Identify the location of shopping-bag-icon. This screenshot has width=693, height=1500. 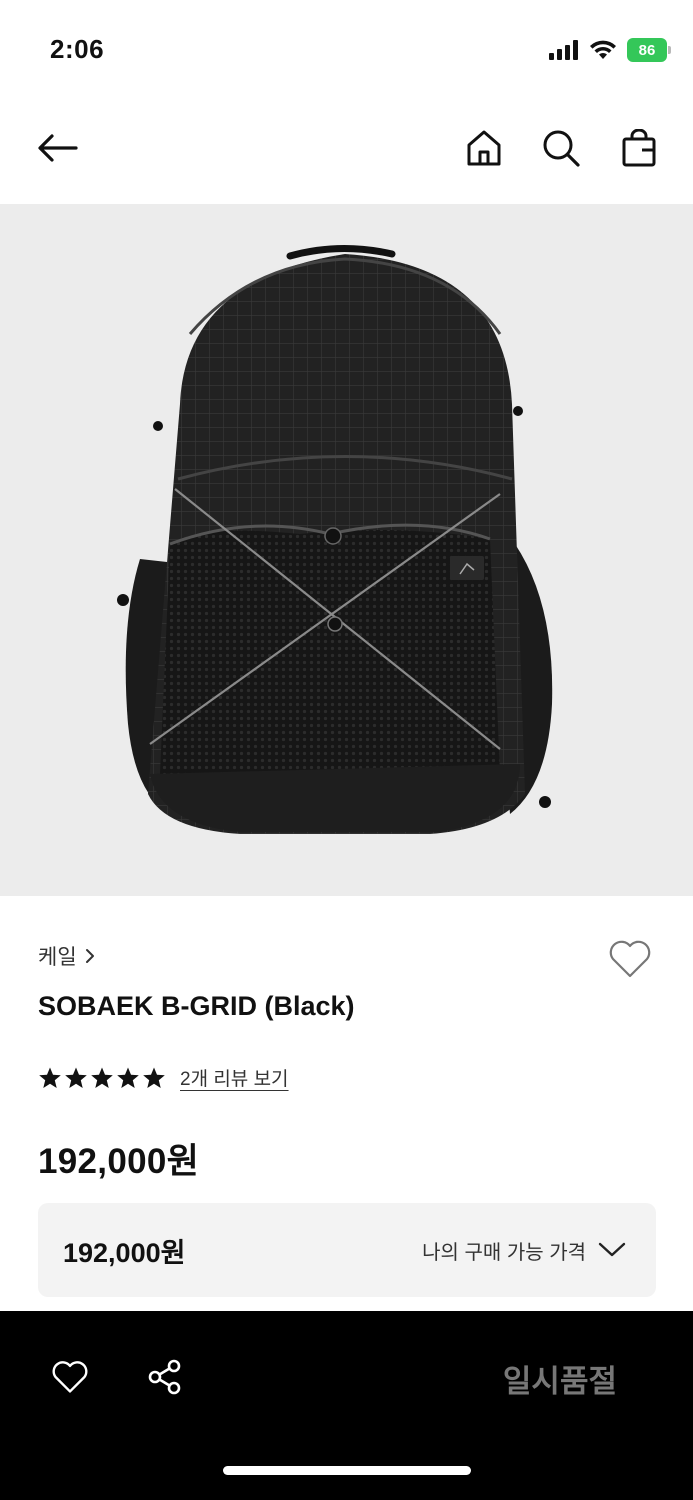
(639, 148).